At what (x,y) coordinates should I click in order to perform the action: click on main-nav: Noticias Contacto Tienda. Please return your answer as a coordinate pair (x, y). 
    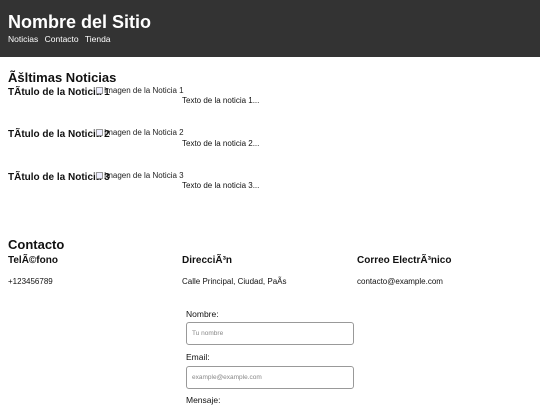
    Looking at the image, I should click on (61, 39).